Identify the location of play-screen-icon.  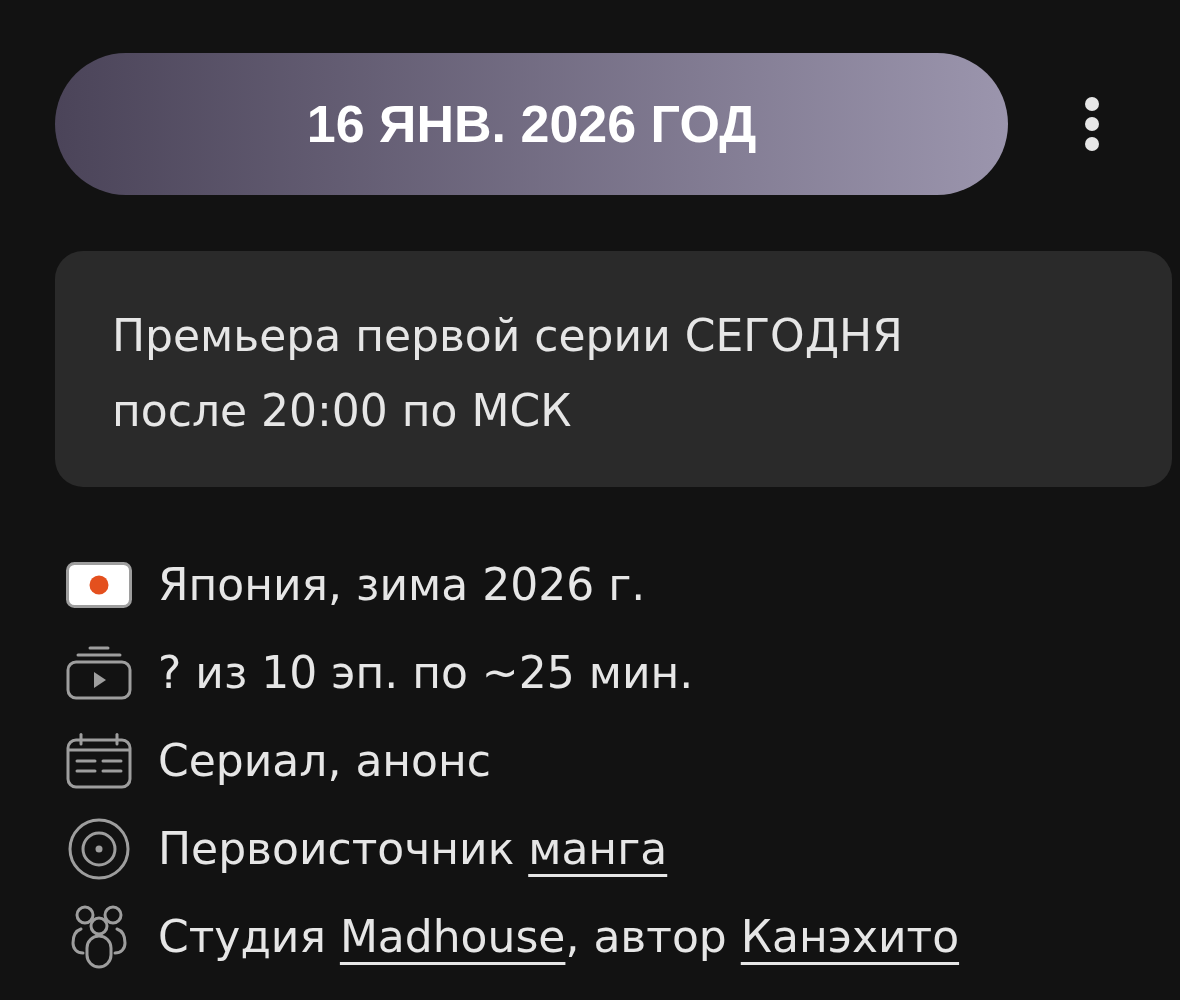
(98, 673).